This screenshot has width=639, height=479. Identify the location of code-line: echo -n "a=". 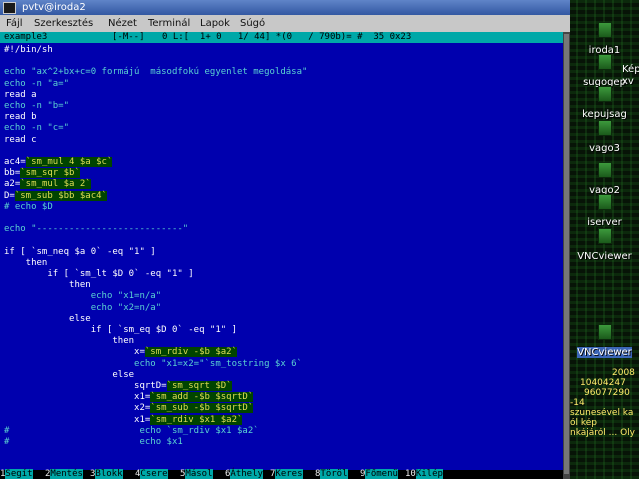
(37, 83).